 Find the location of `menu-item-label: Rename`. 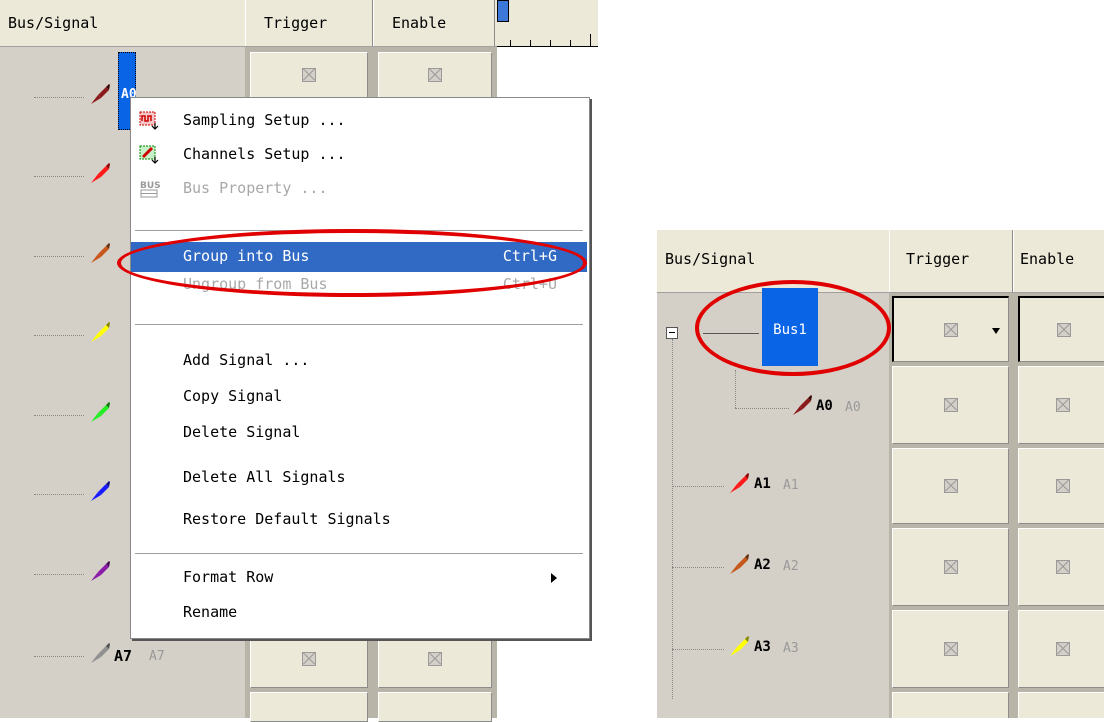

menu-item-label: Rename is located at coordinates (210, 612).